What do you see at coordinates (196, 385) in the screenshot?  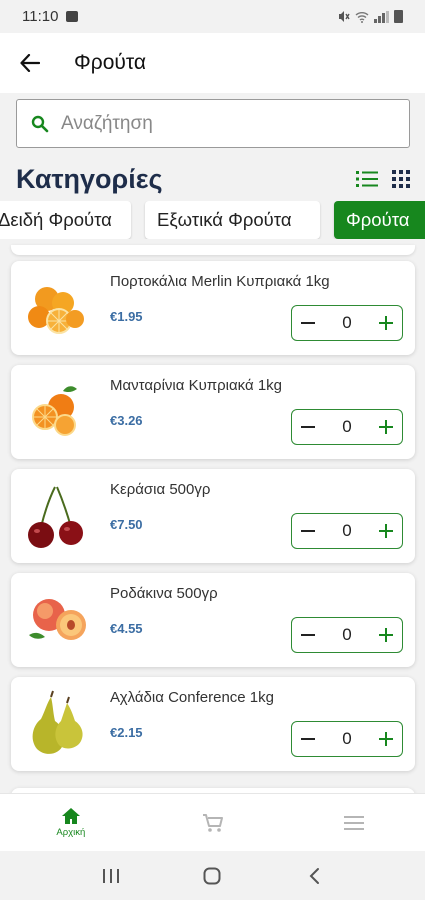 I see `product-name: Μανταρίνια Κυπριακά 1kg` at bounding box center [196, 385].